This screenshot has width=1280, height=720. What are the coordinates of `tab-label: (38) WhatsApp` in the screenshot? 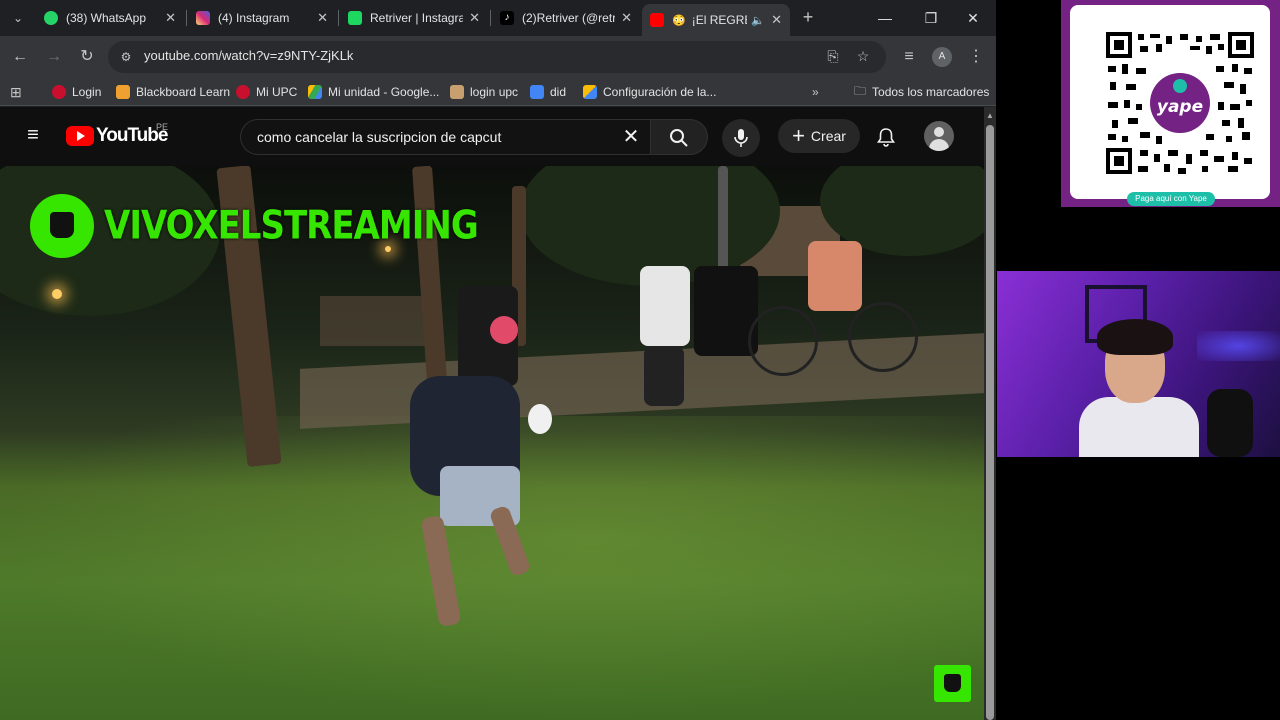 It's located at (106, 18).